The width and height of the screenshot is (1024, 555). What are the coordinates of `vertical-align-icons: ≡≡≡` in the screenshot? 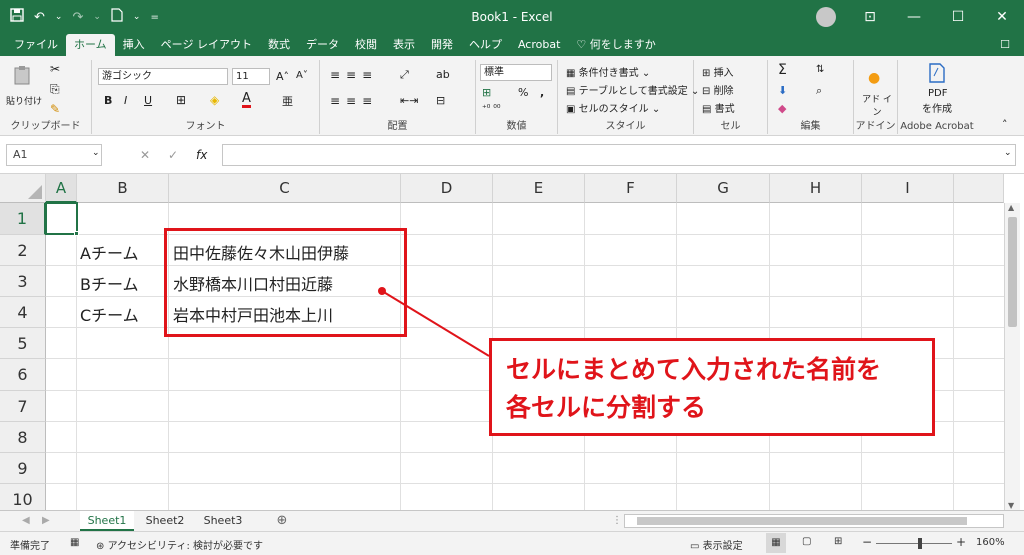 It's located at (354, 75).